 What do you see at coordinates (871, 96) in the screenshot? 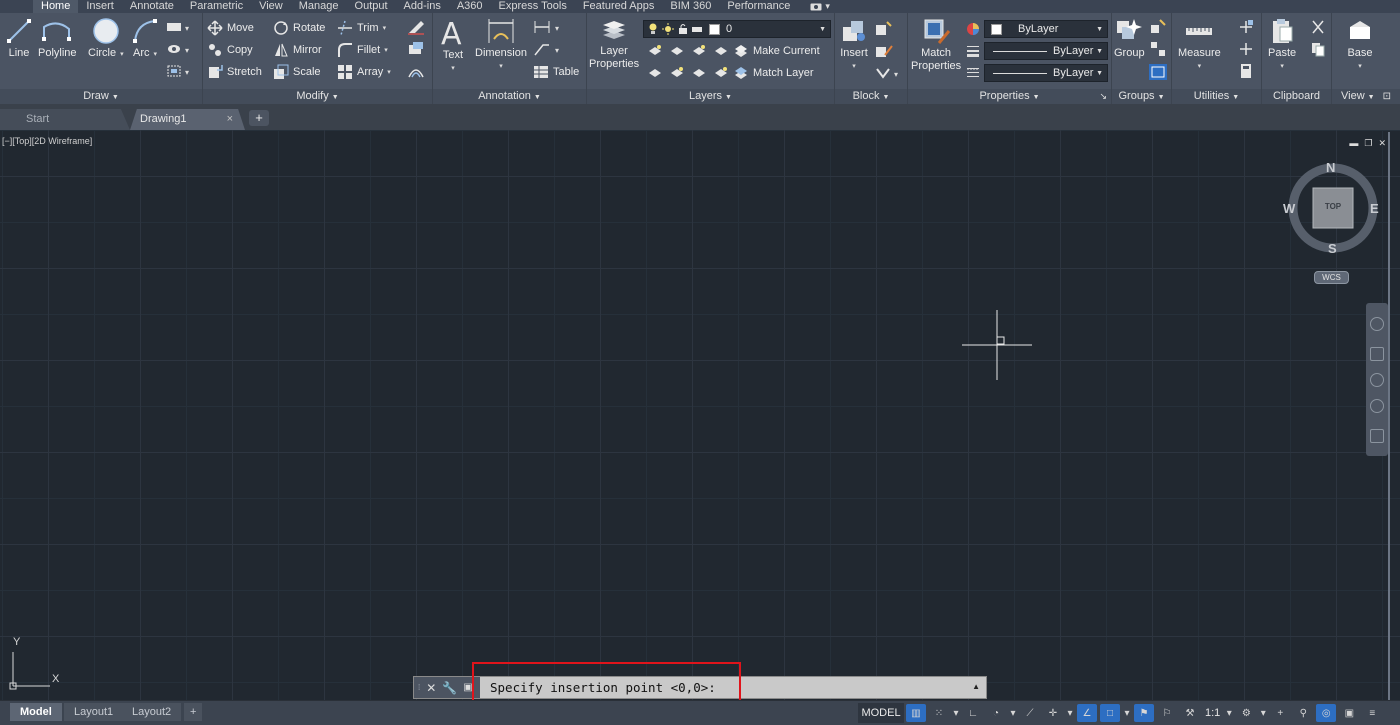
I see `block-panel-title: Block ▼` at bounding box center [871, 96].